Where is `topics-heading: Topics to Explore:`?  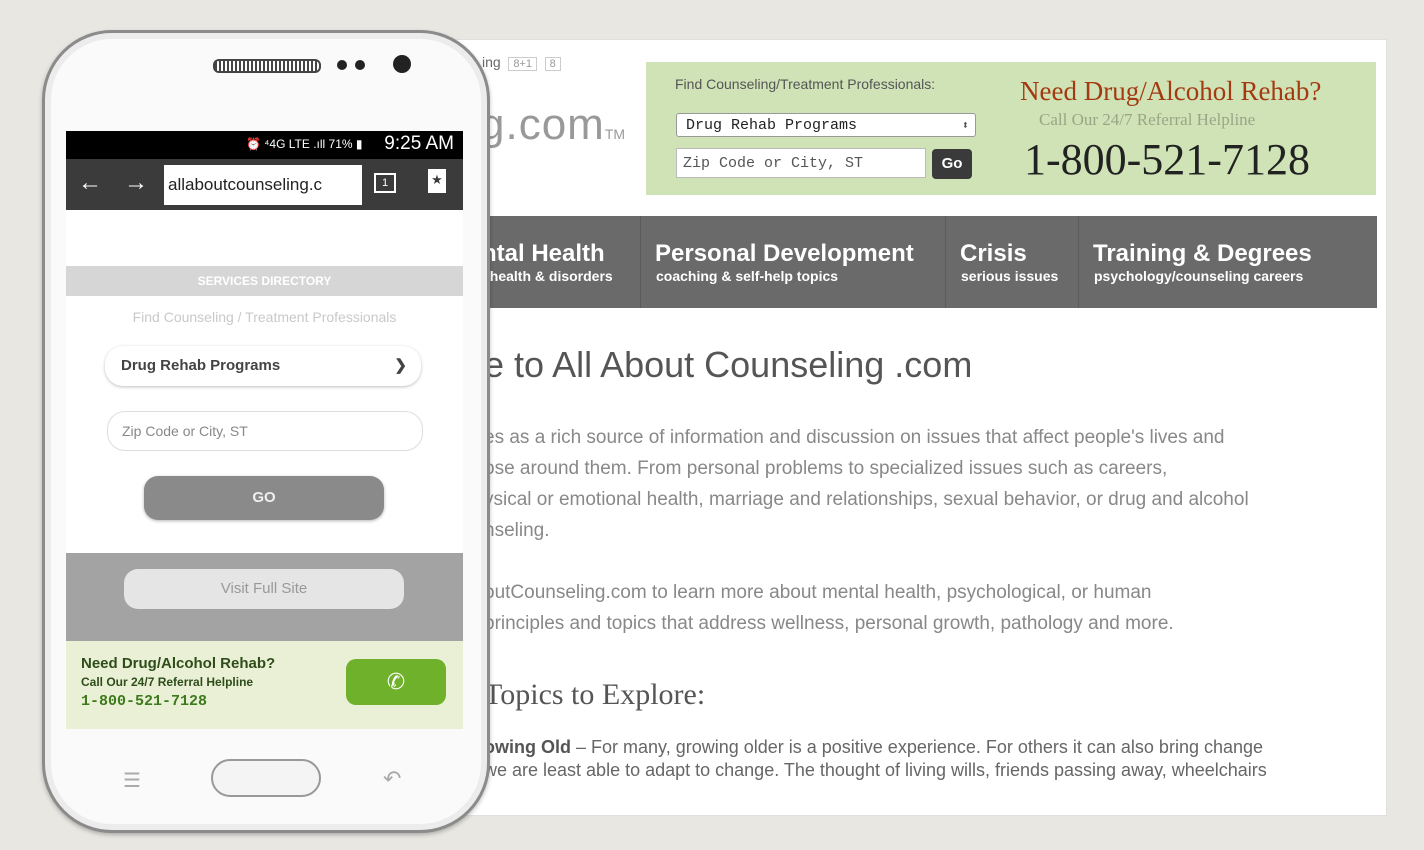 topics-heading: Topics to Explore: is located at coordinates (595, 694).